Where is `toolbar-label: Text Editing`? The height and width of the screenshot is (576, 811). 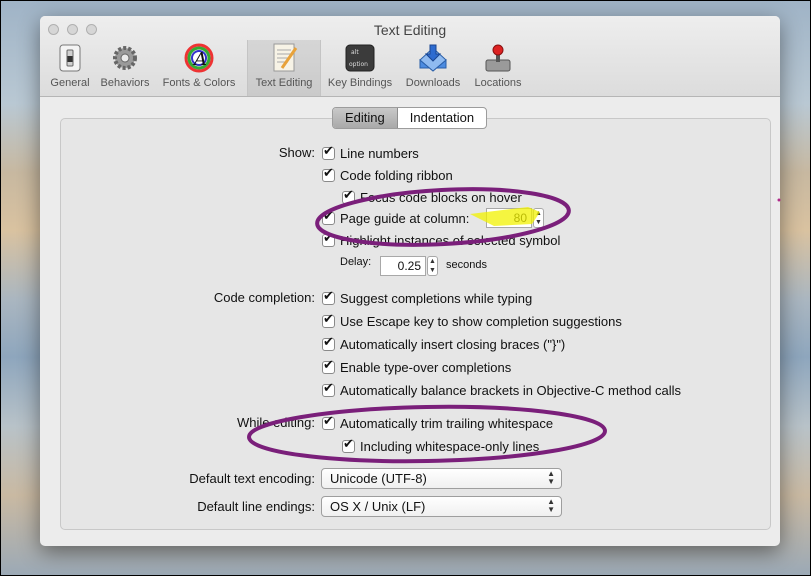
toolbar-label: Text Editing is located at coordinates (284, 83).